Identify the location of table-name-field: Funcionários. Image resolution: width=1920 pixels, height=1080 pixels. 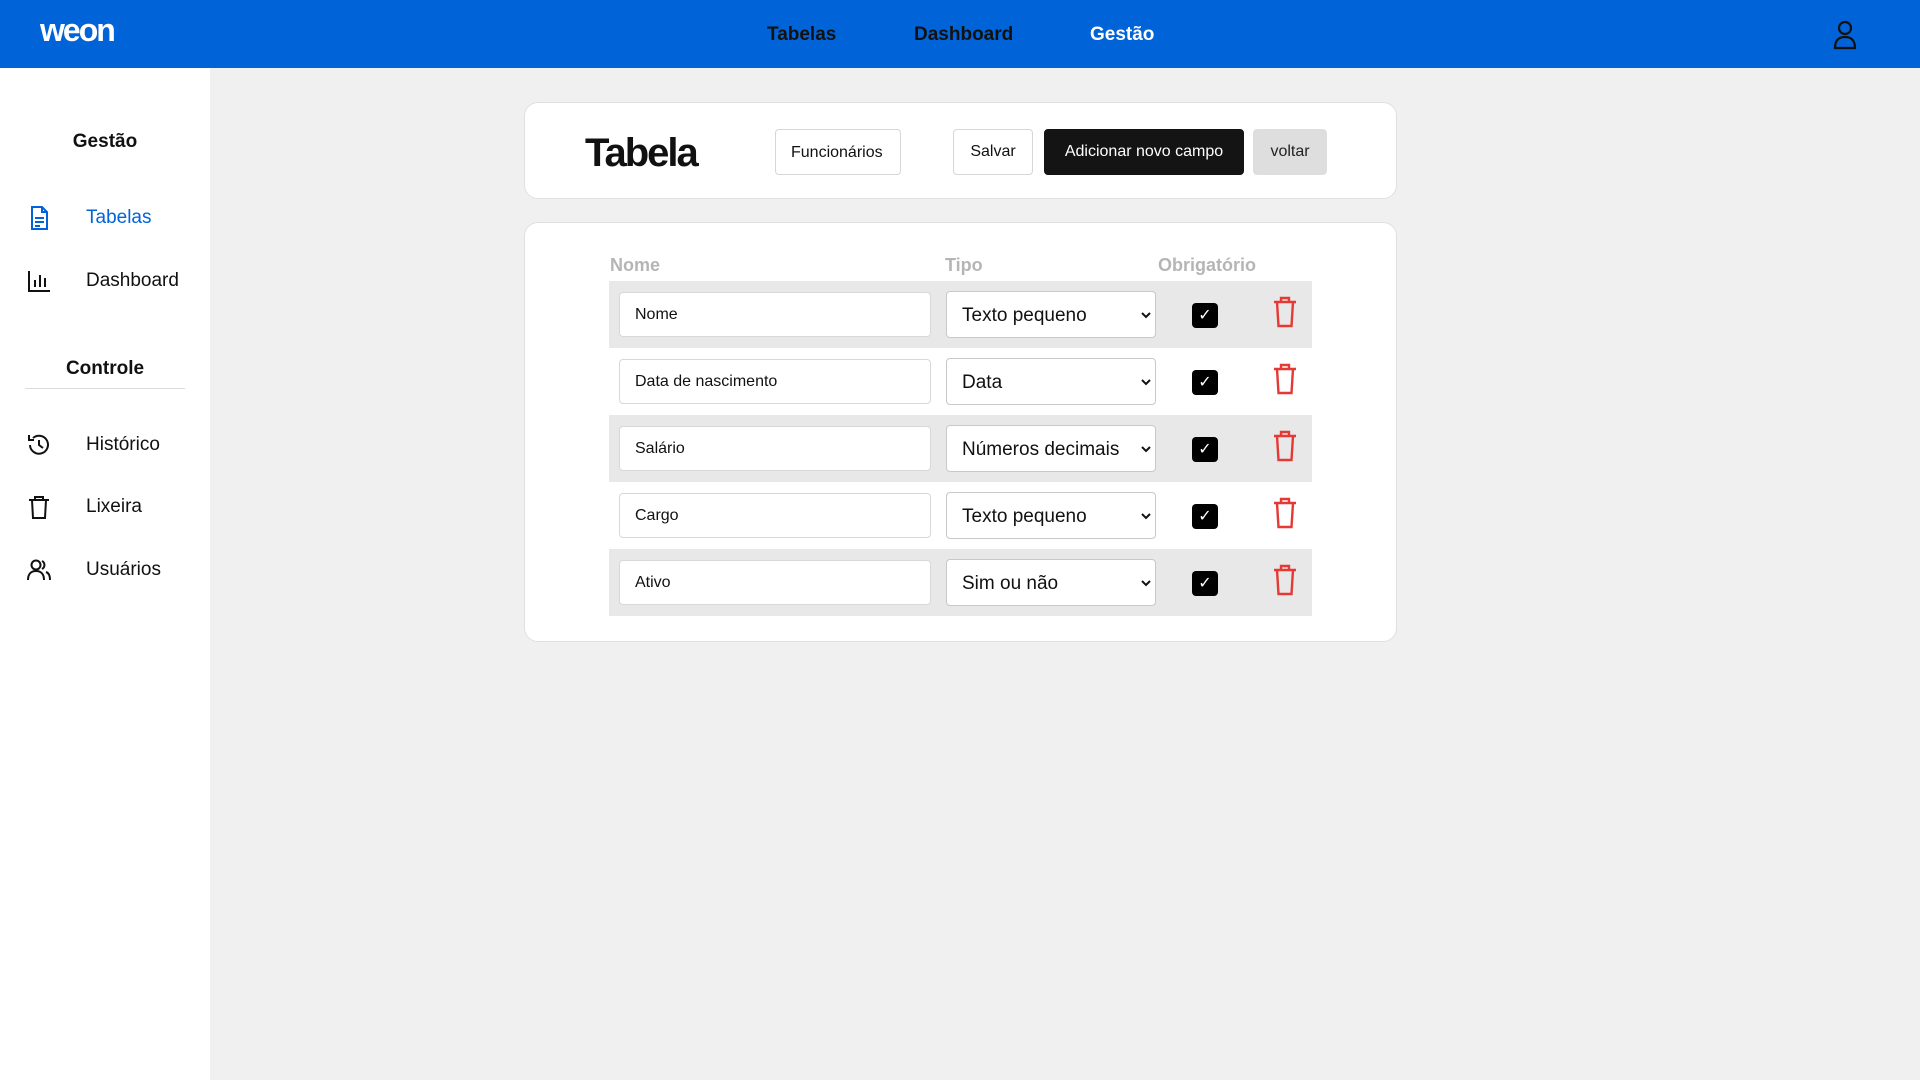
(838, 152).